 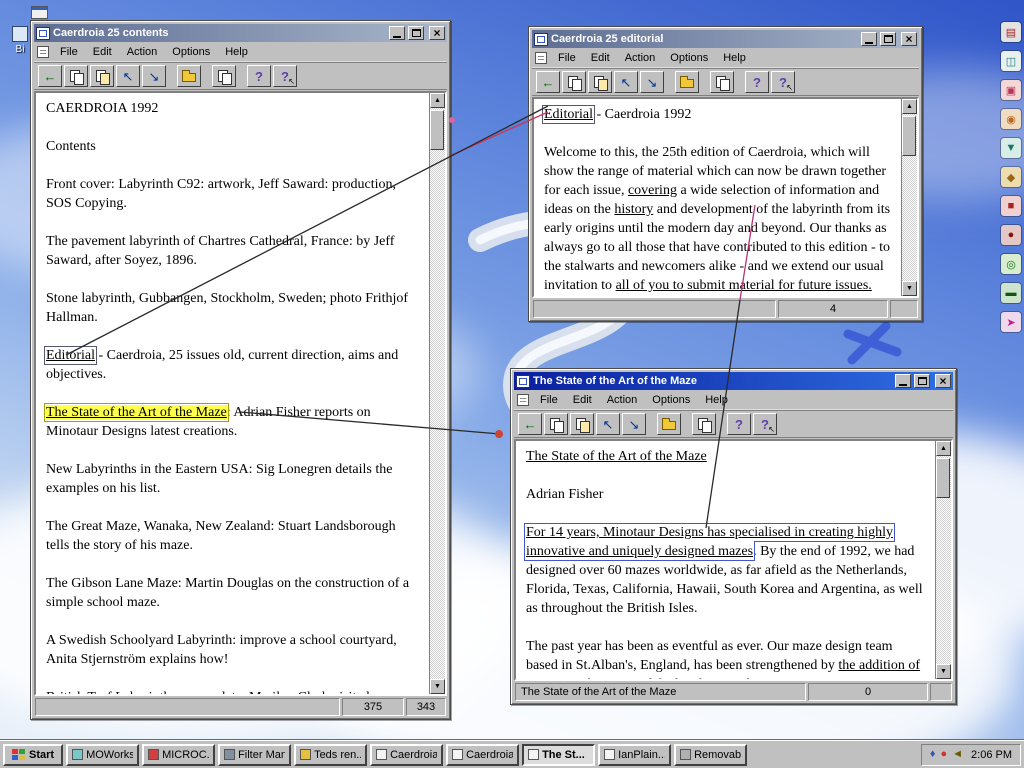 I want to click on desktop-shortcut-2: ◫, so click(x=1011, y=61).